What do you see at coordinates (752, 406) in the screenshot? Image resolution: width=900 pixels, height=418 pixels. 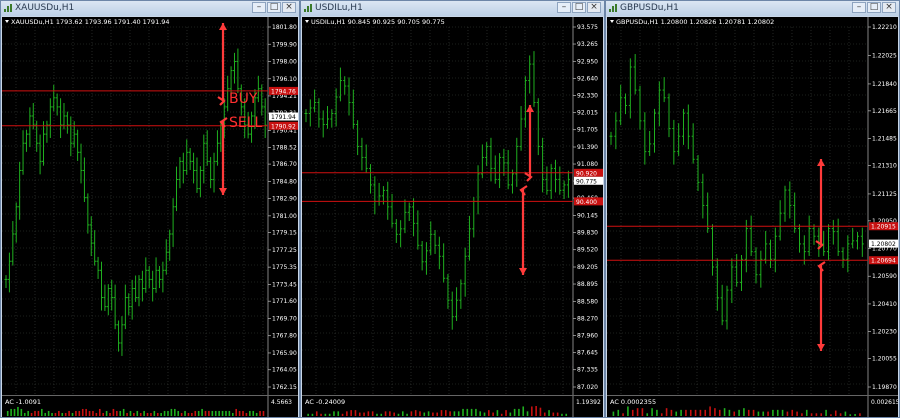 I see `indicator-pane: AC 0.0002355 0.002615` at bounding box center [752, 406].